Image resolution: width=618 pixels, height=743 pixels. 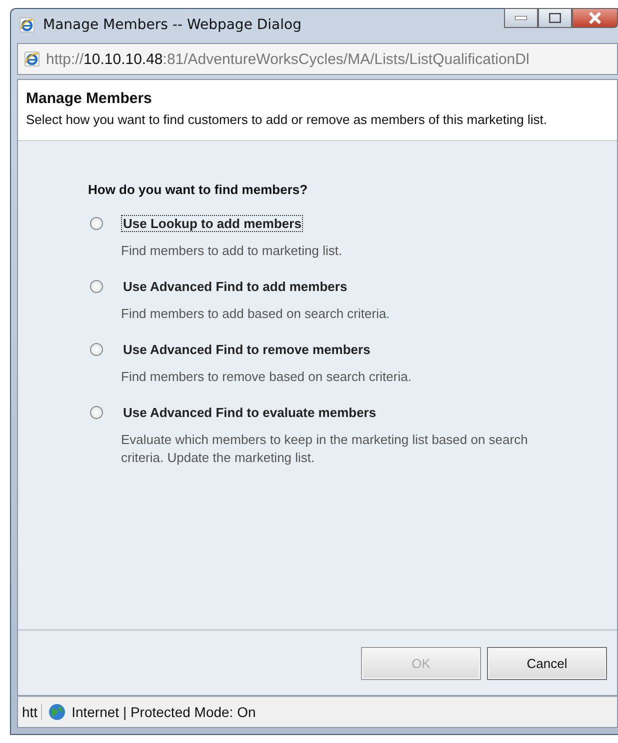 I want to click on dialog-description: Select how you want to find customers to add or remove as members of this marketing list., so click(x=287, y=119).